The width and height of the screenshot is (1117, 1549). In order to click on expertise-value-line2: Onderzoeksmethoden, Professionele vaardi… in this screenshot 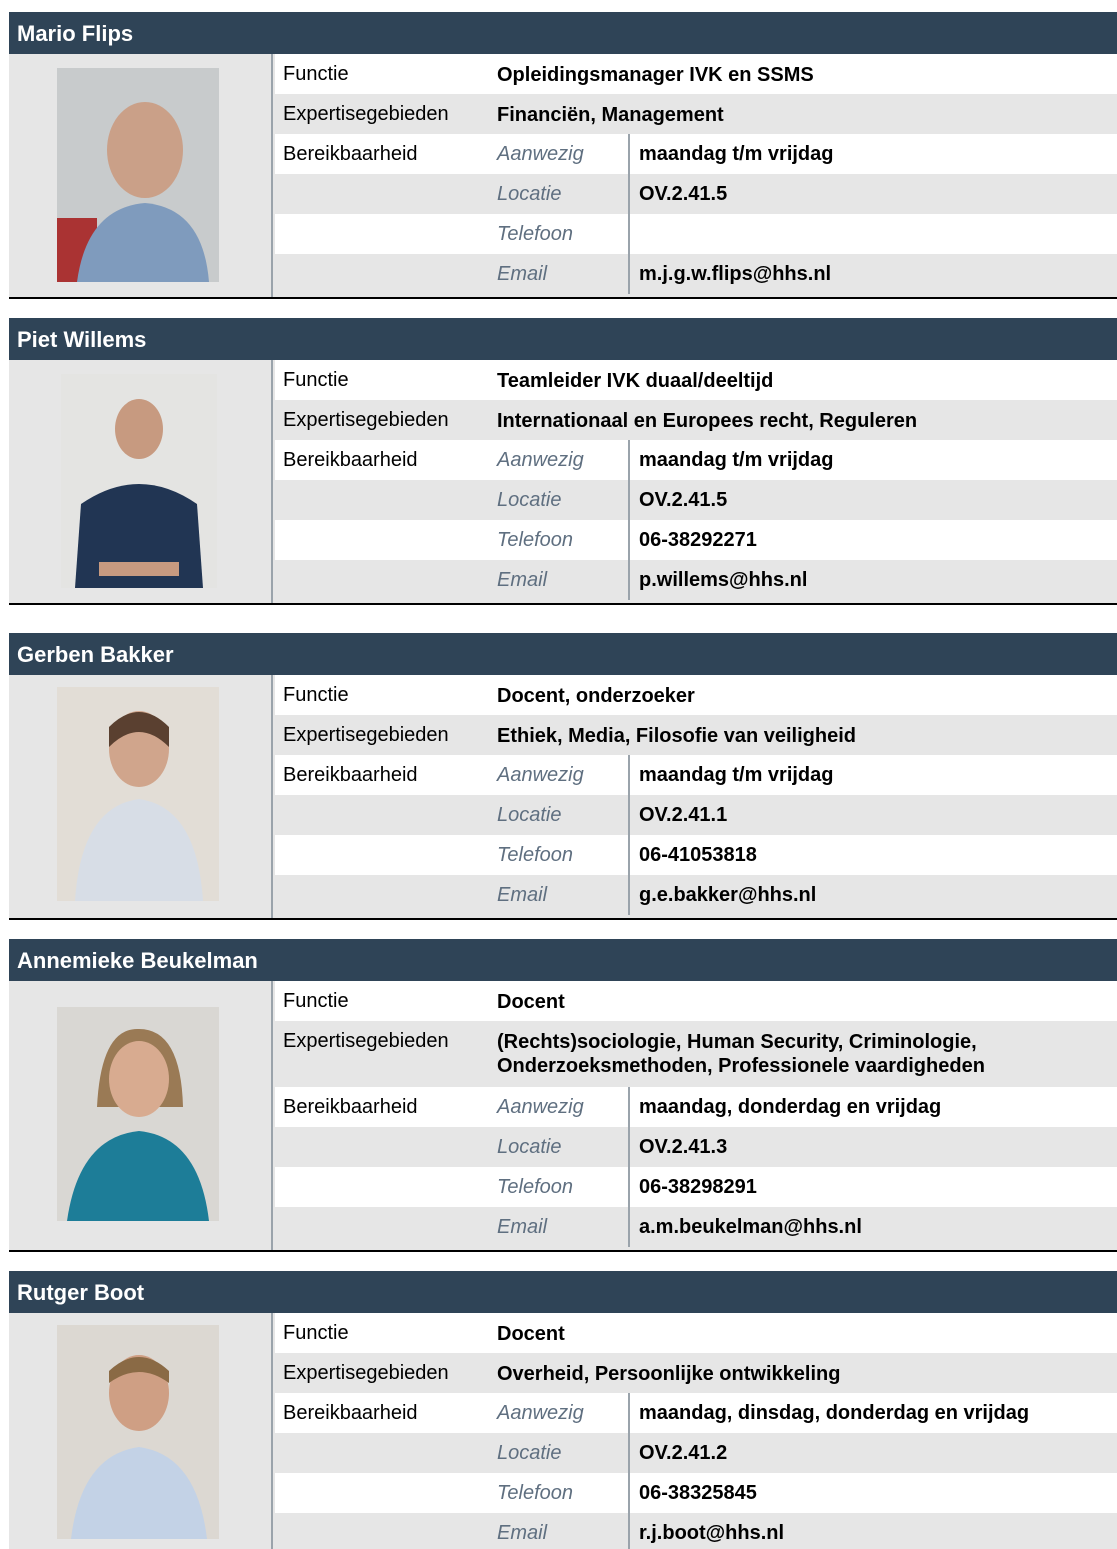, I will do `click(741, 1066)`.